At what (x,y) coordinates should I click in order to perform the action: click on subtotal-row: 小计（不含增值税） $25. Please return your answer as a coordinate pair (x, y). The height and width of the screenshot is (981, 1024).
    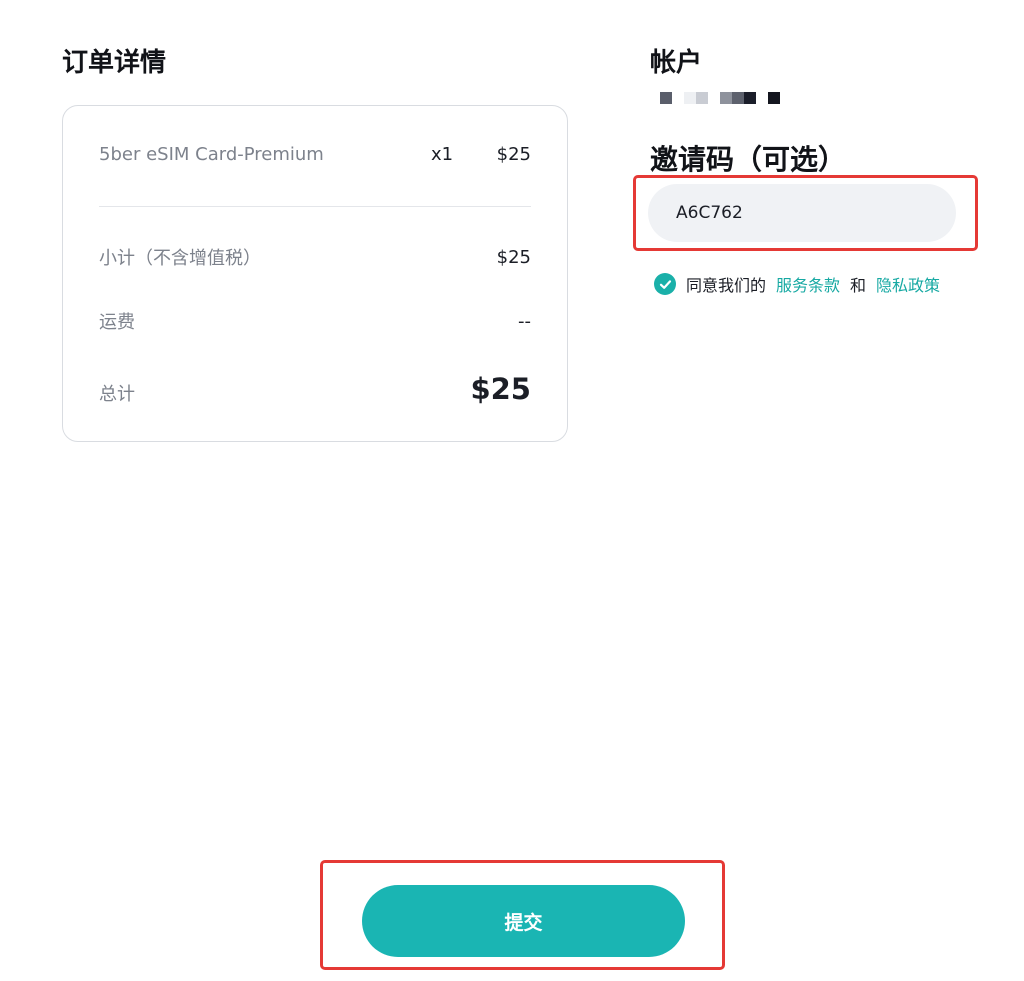
    Looking at the image, I should click on (315, 257).